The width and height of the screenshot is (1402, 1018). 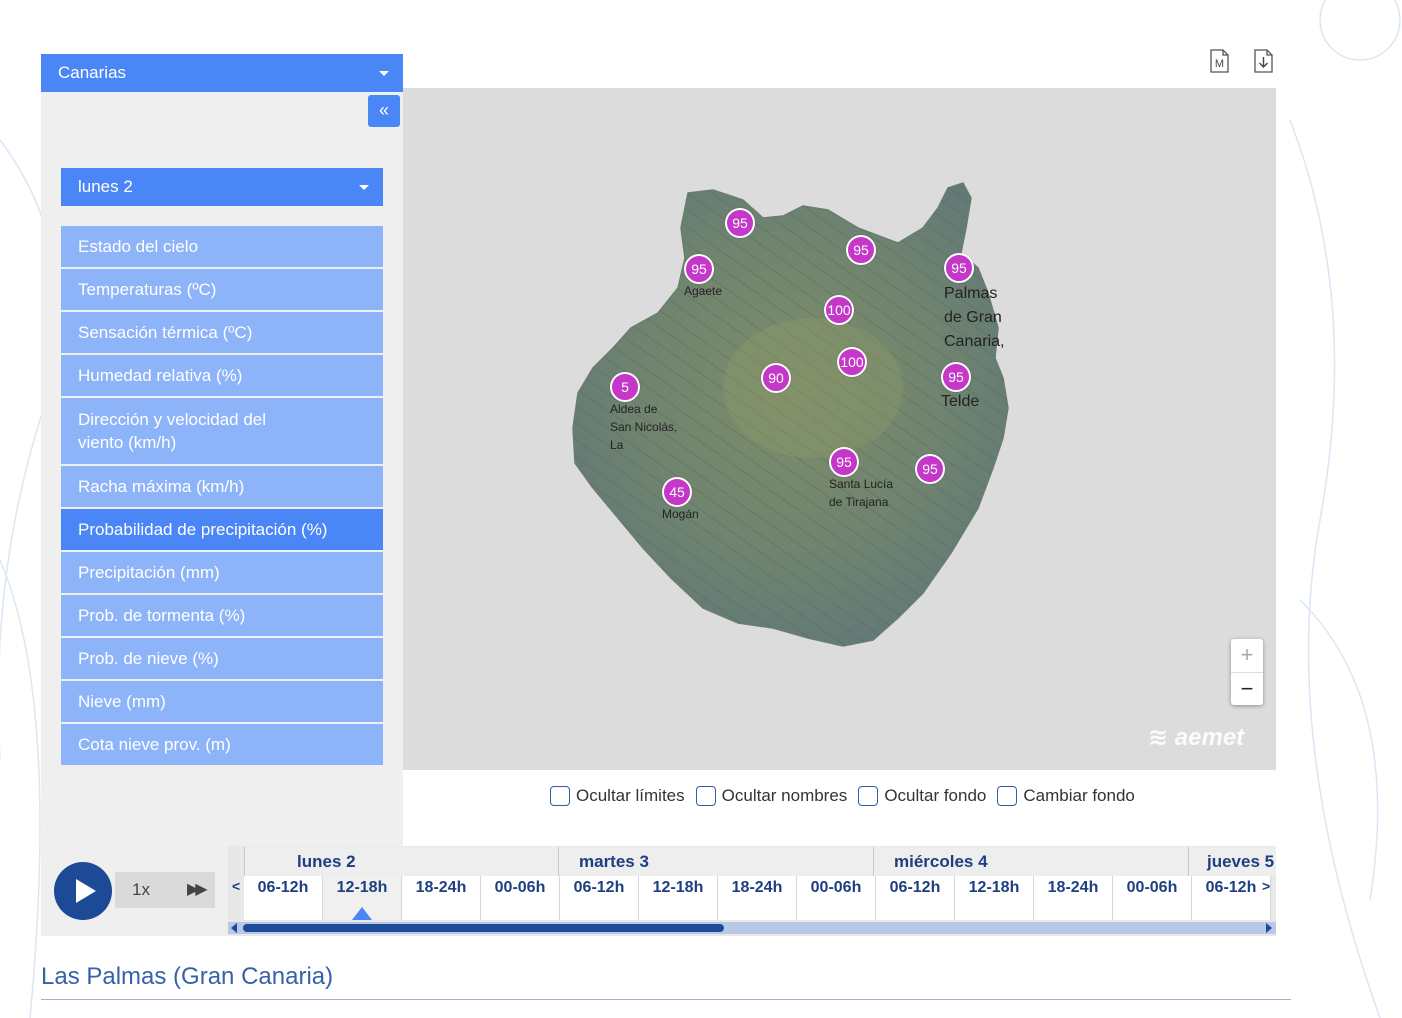 I want to click on place-label: Agaete, so click(x=703, y=291).